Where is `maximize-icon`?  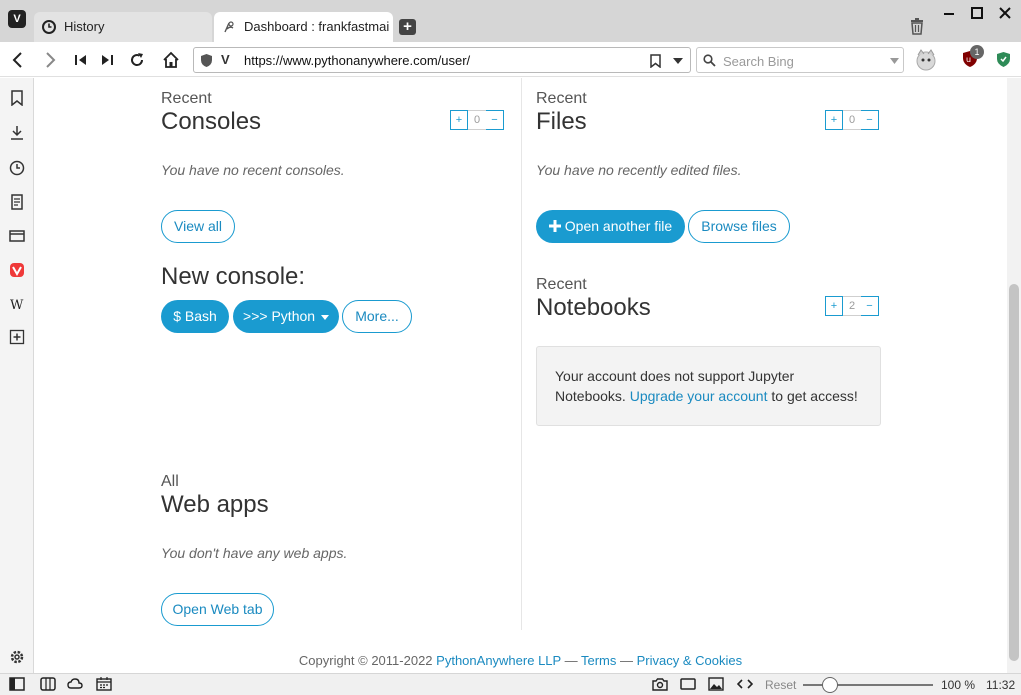
maximize-icon is located at coordinates (977, 13).